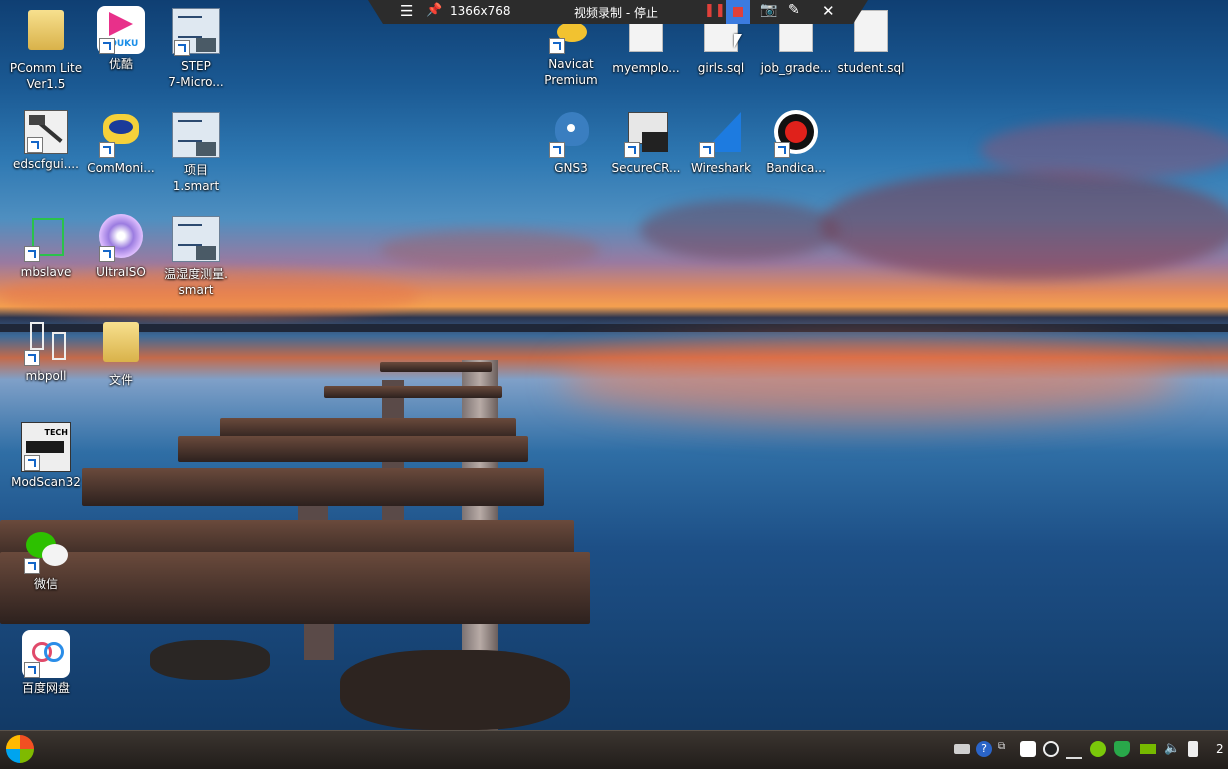 The width and height of the screenshot is (1228, 769). What do you see at coordinates (794, 10) in the screenshot?
I see `pen-icon: ✎` at bounding box center [794, 10].